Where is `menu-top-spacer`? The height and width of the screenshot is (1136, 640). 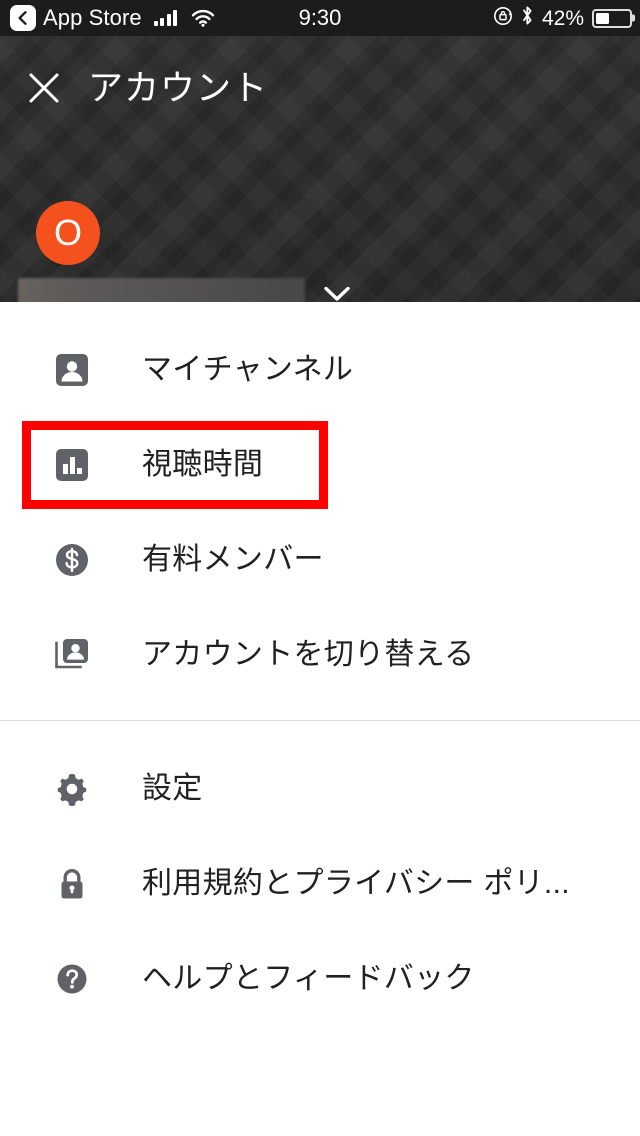 menu-top-spacer is located at coordinates (320, 312).